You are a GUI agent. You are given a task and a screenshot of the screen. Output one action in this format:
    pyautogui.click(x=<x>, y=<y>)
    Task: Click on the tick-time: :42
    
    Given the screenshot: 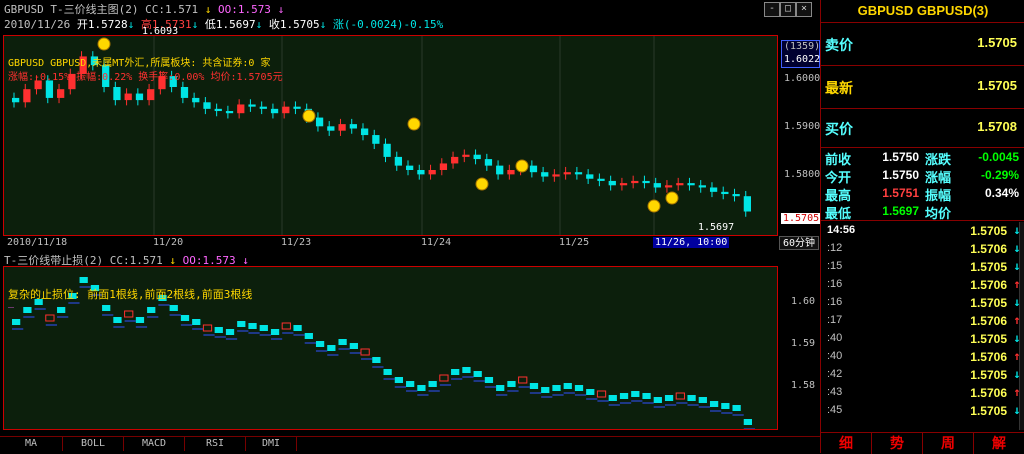 What is the action you would take?
    pyautogui.click(x=835, y=374)
    